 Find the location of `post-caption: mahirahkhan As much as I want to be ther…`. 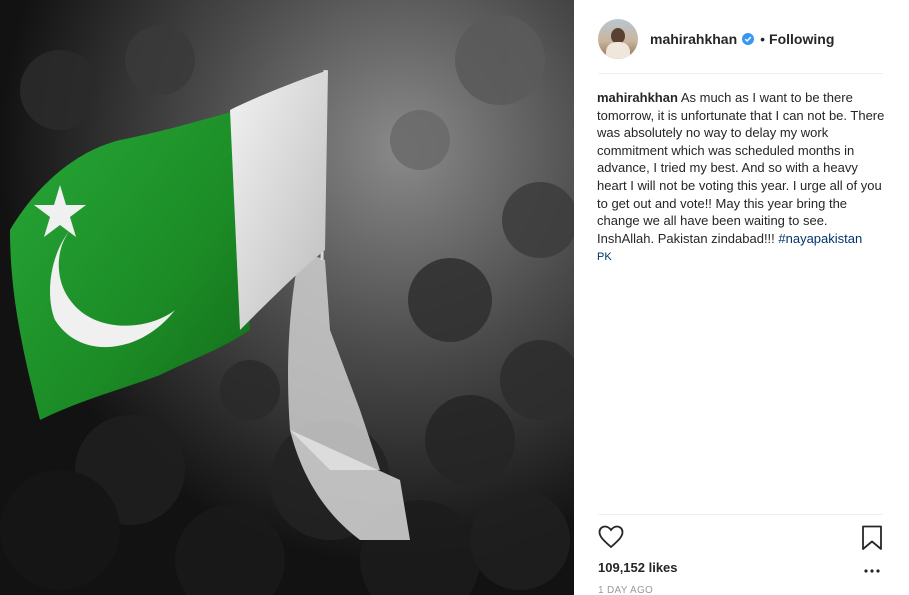

post-caption: mahirahkhan As much as I want to be ther… is located at coordinates (742, 178).